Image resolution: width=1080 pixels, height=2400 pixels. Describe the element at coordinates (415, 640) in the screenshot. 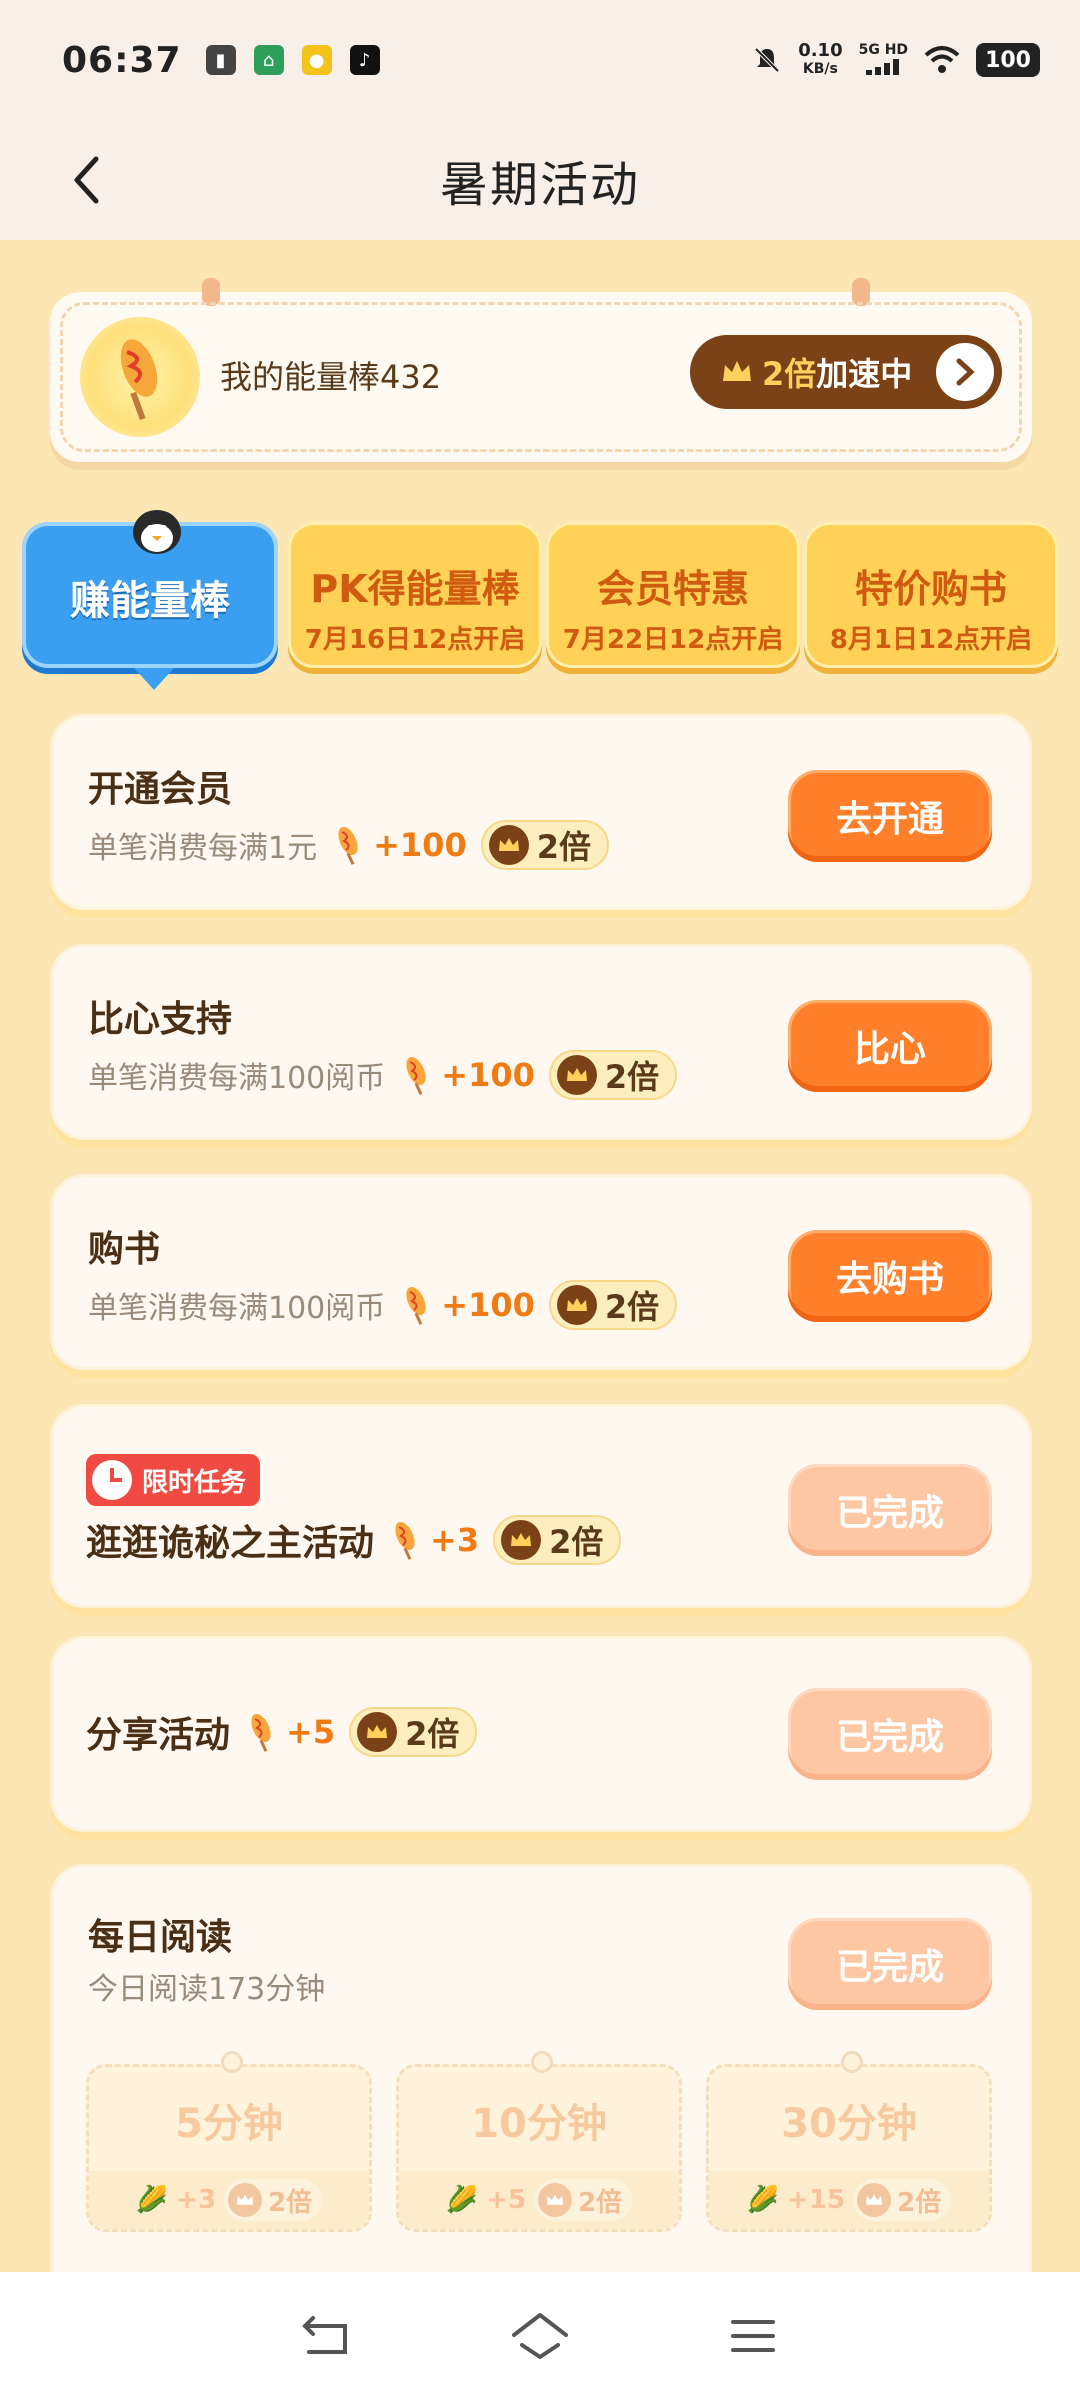

I see `tab-date: 7月16日12点开启` at that location.